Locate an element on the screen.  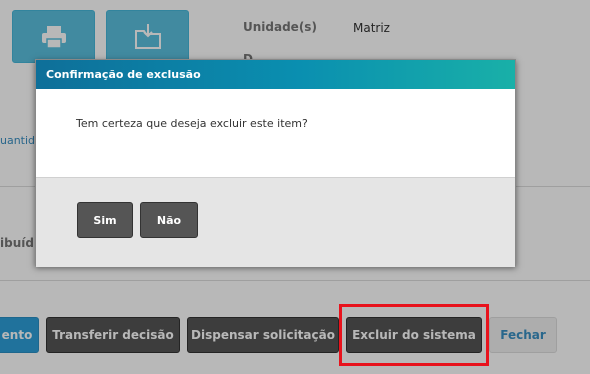
no-button: Não is located at coordinates (169, 220).